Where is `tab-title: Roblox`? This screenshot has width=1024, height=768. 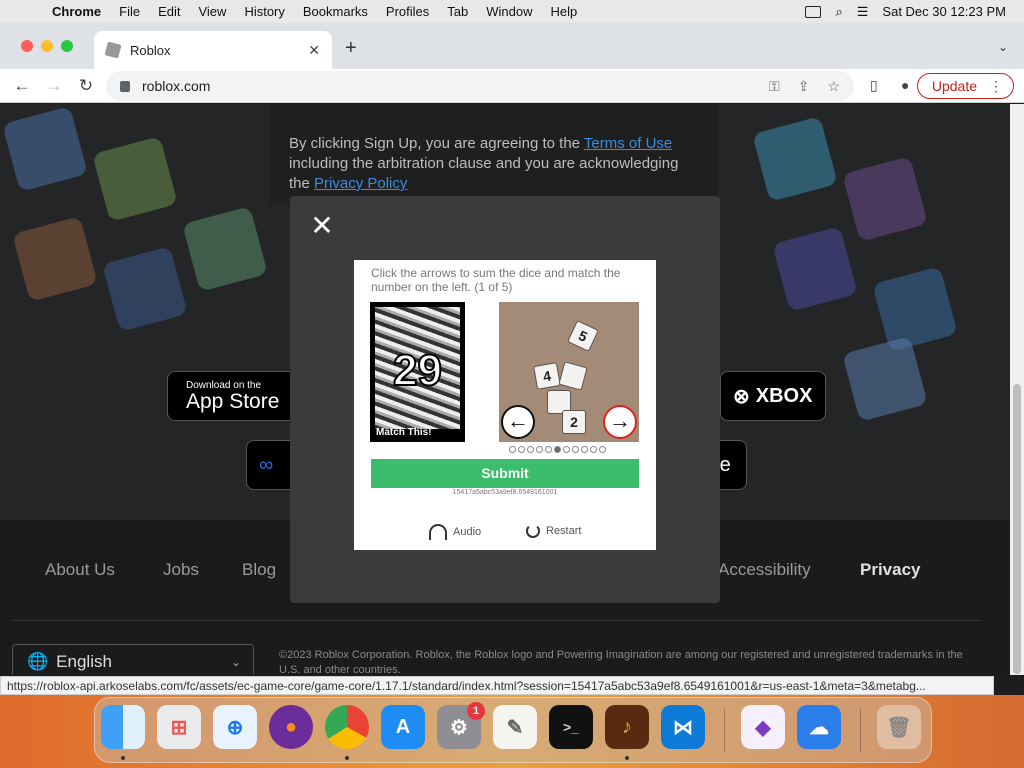
tab-title: Roblox is located at coordinates (150, 50).